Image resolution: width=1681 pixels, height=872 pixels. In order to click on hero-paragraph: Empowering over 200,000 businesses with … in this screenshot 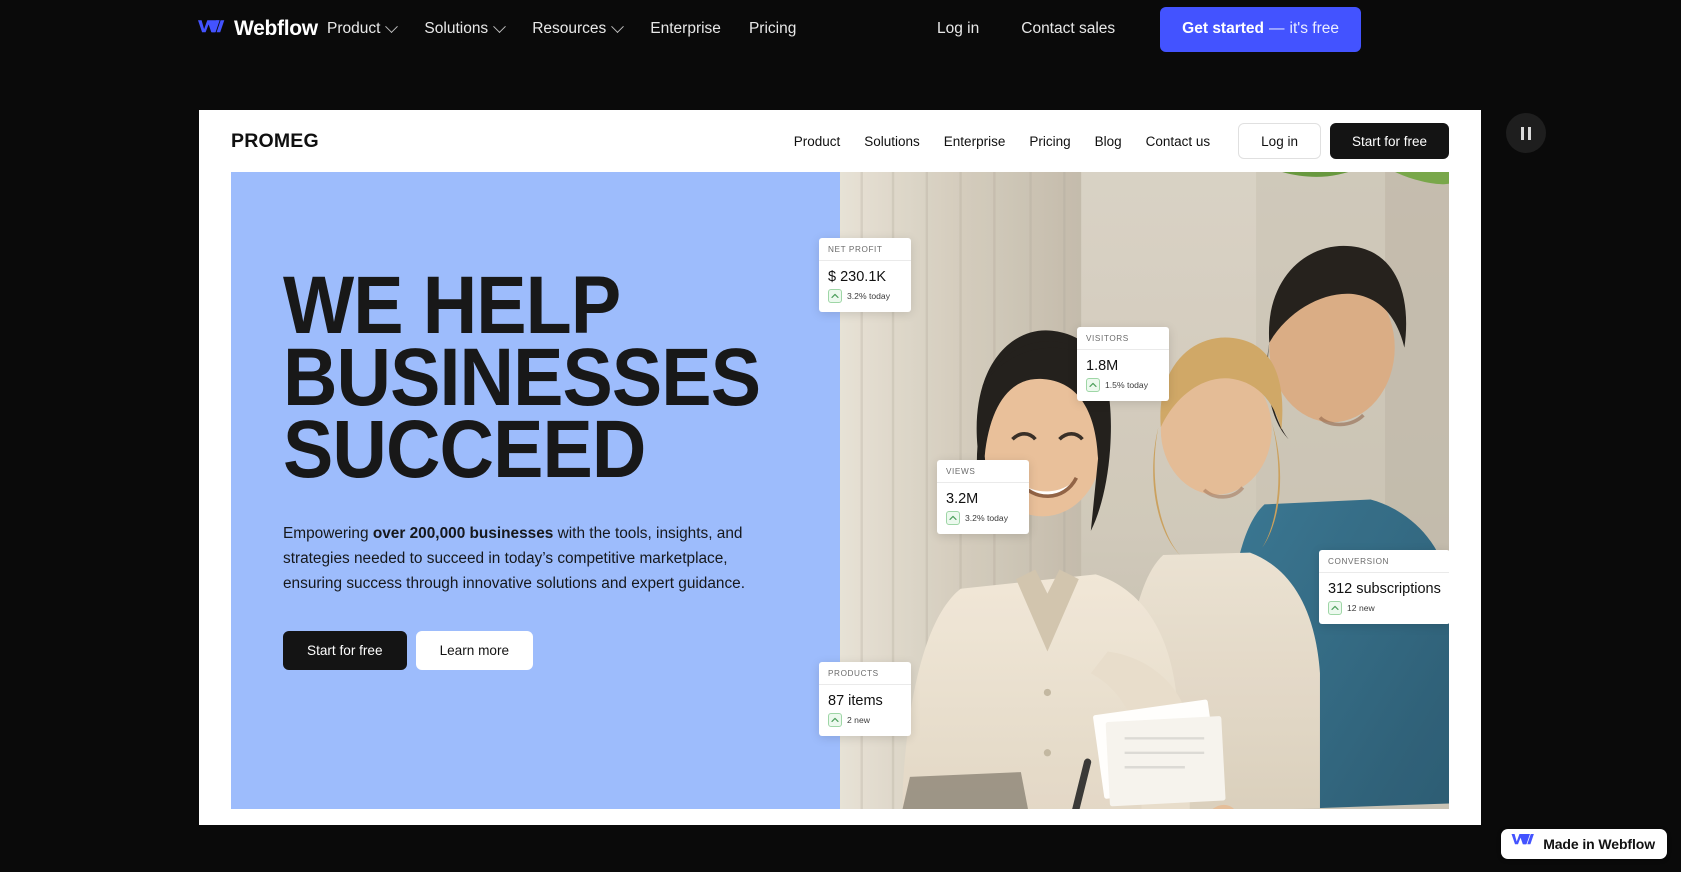, I will do `click(515, 559)`.